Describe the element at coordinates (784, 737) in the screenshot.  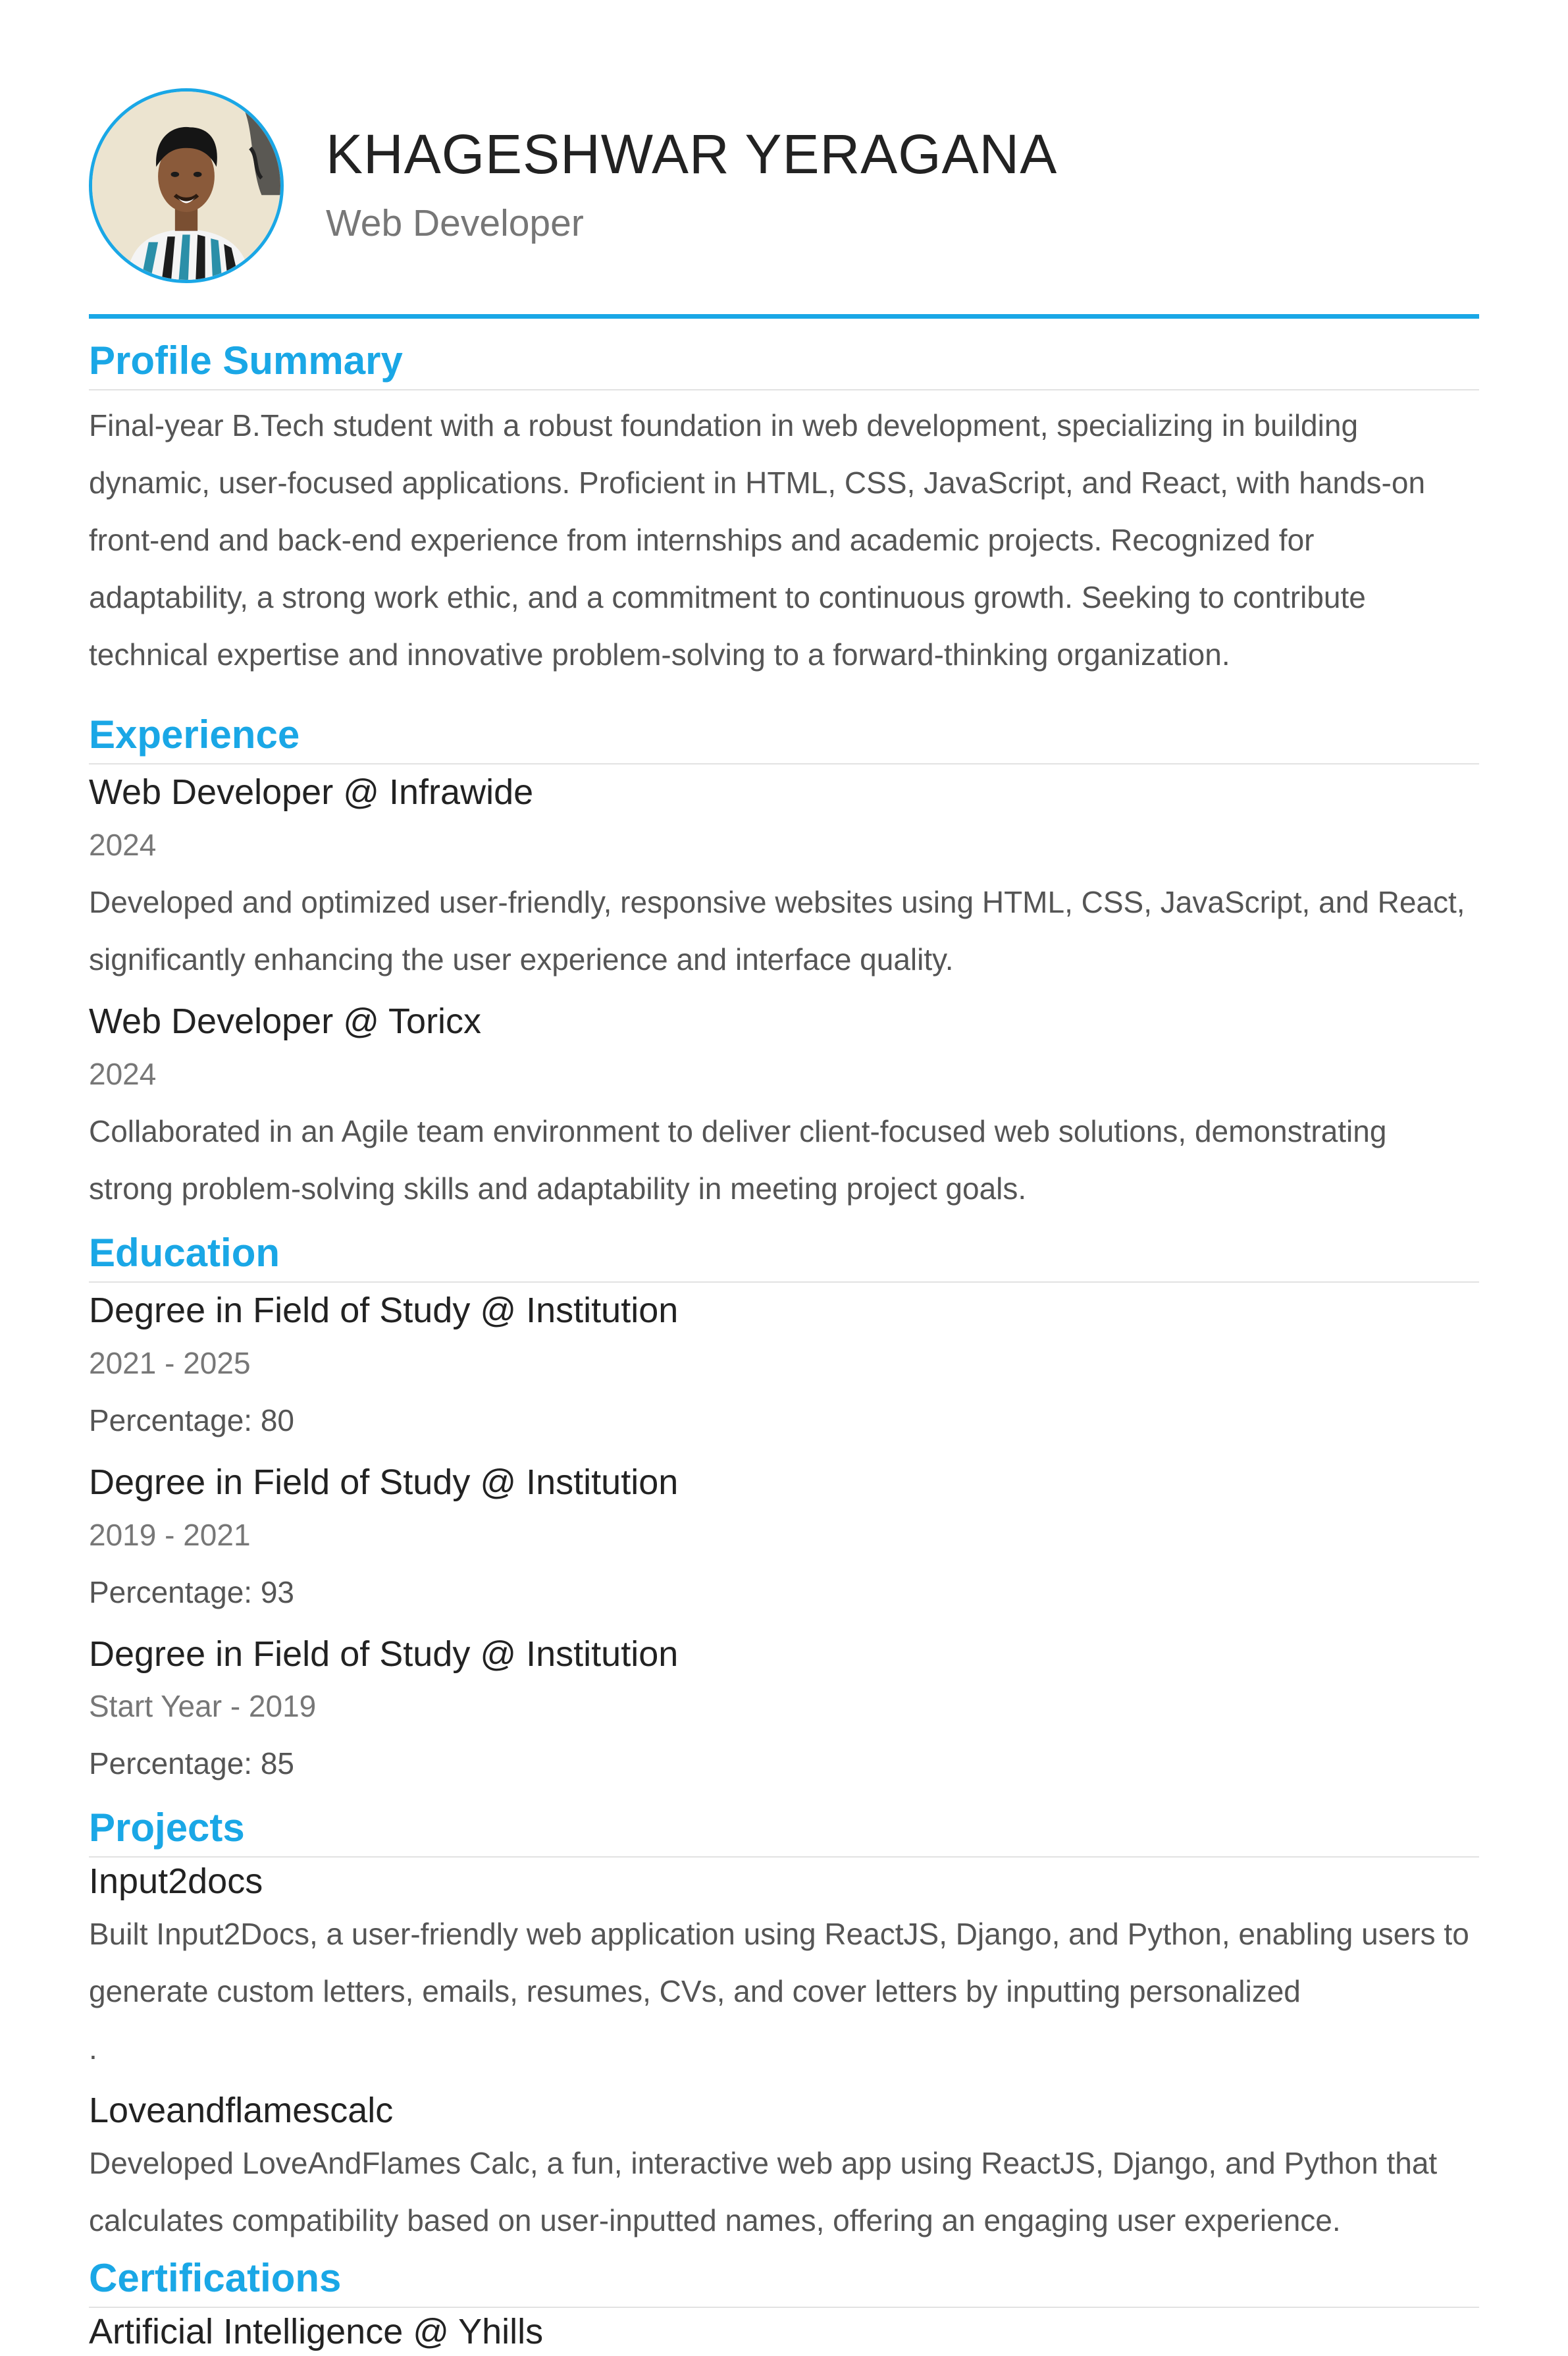
I see `section-title-experience: Experience` at that location.